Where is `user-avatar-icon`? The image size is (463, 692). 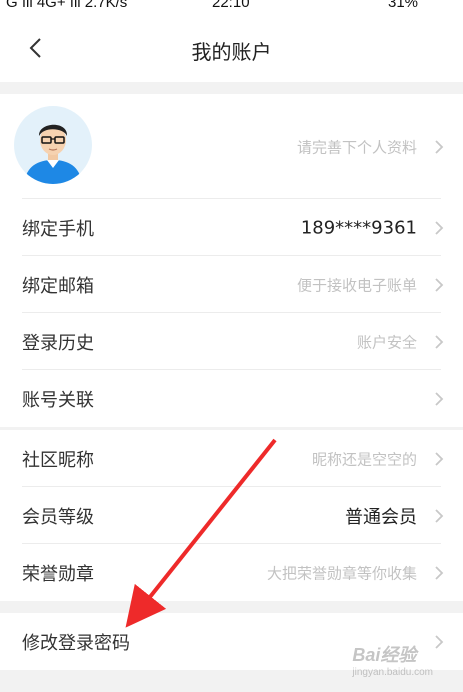 user-avatar-icon is located at coordinates (53, 154).